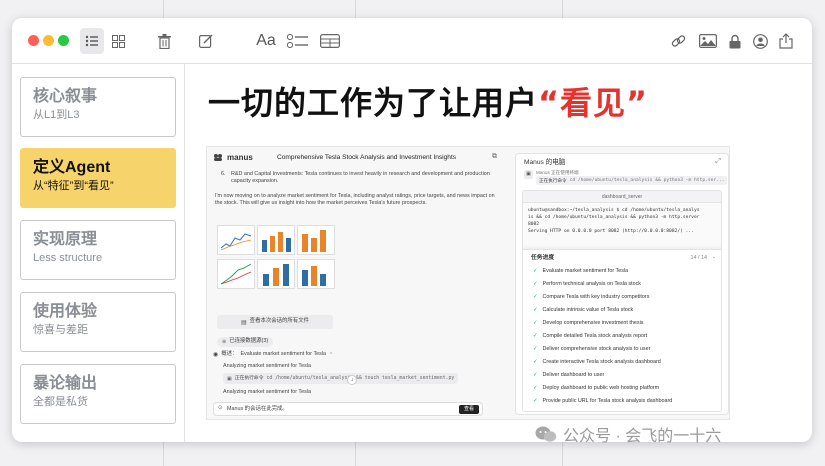 This screenshot has width=825, height=466. Describe the element at coordinates (68, 258) in the screenshot. I see `sidebar-item-subtitle: Less structure` at that location.